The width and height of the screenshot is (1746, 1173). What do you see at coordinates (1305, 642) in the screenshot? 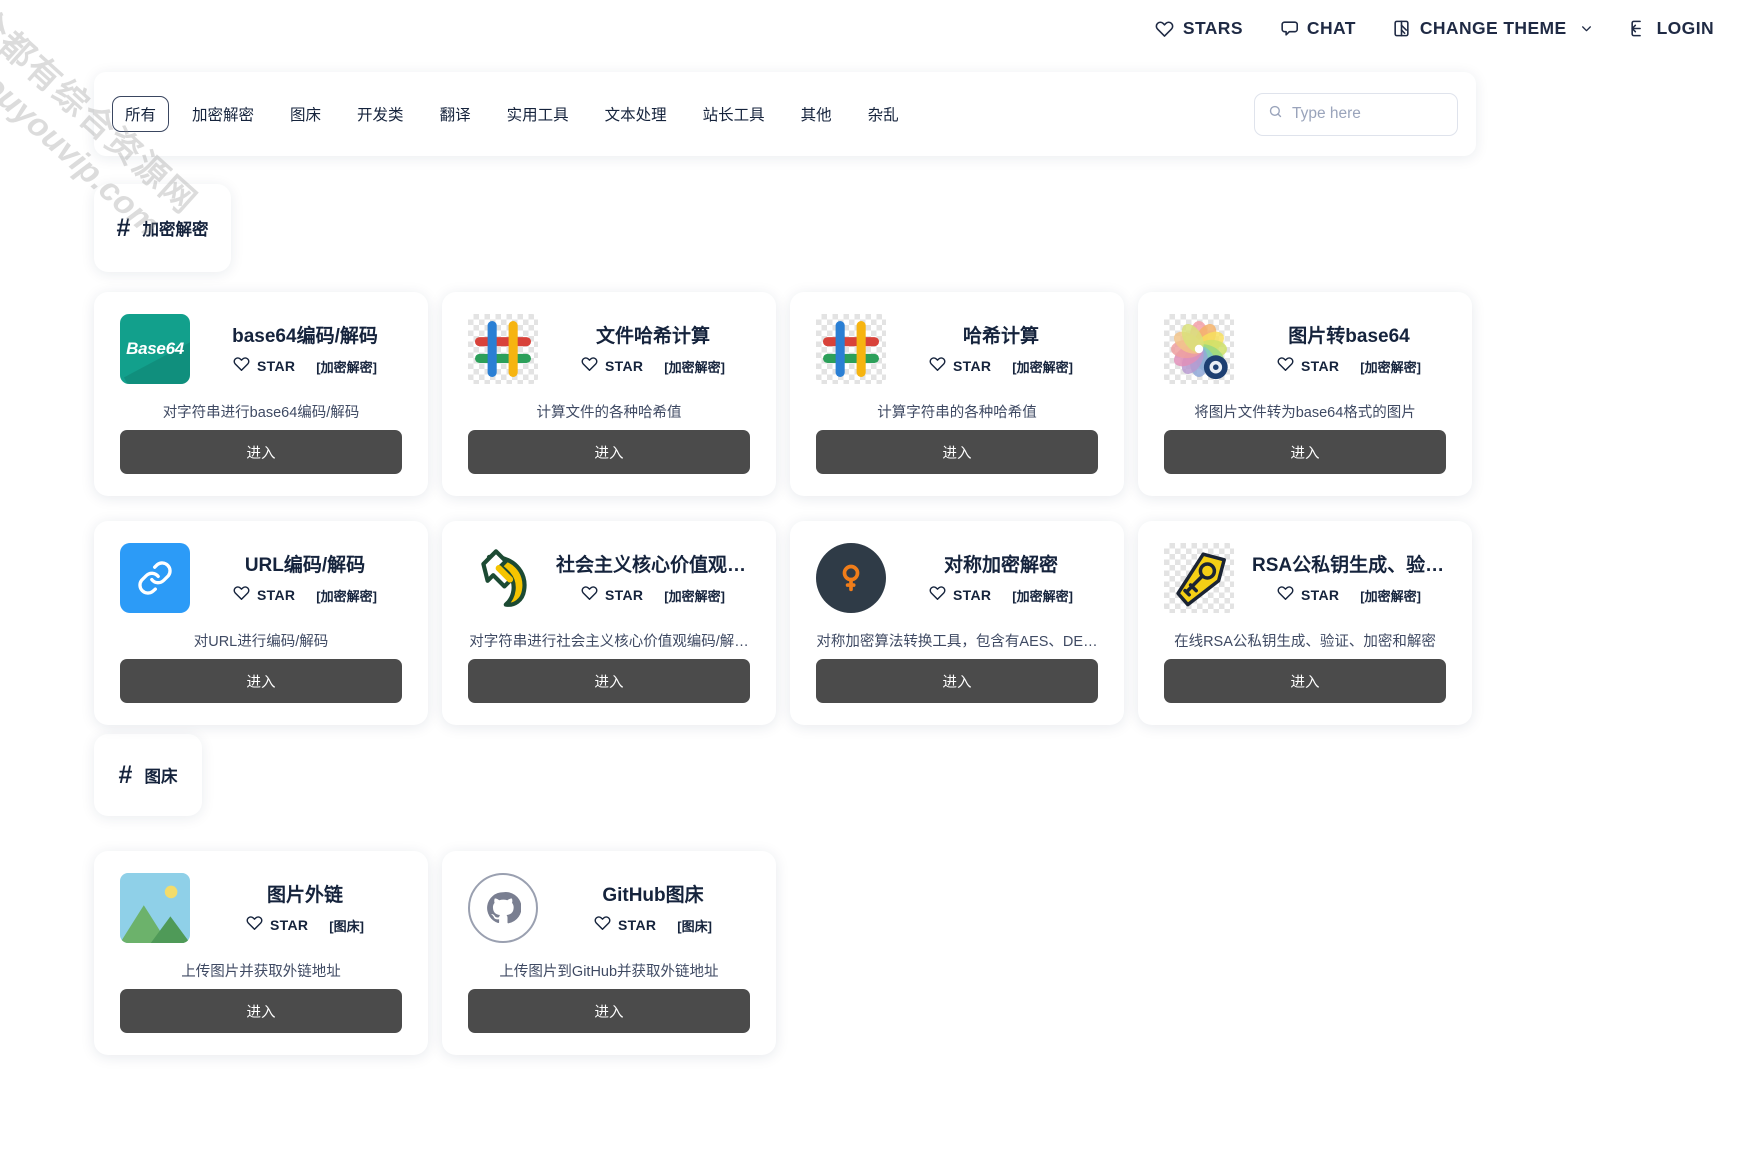
I see `card-description: 在线RSA公私钥生成、验证、加密和解密` at bounding box center [1305, 642].